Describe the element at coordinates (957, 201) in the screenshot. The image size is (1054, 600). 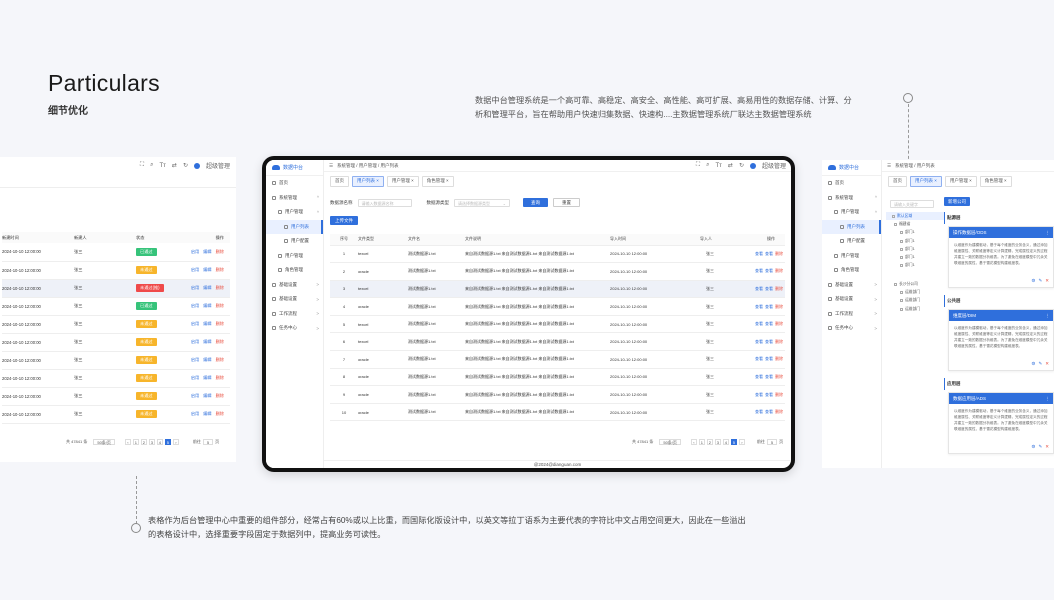
I see `new-company-button: 新增公司` at that location.